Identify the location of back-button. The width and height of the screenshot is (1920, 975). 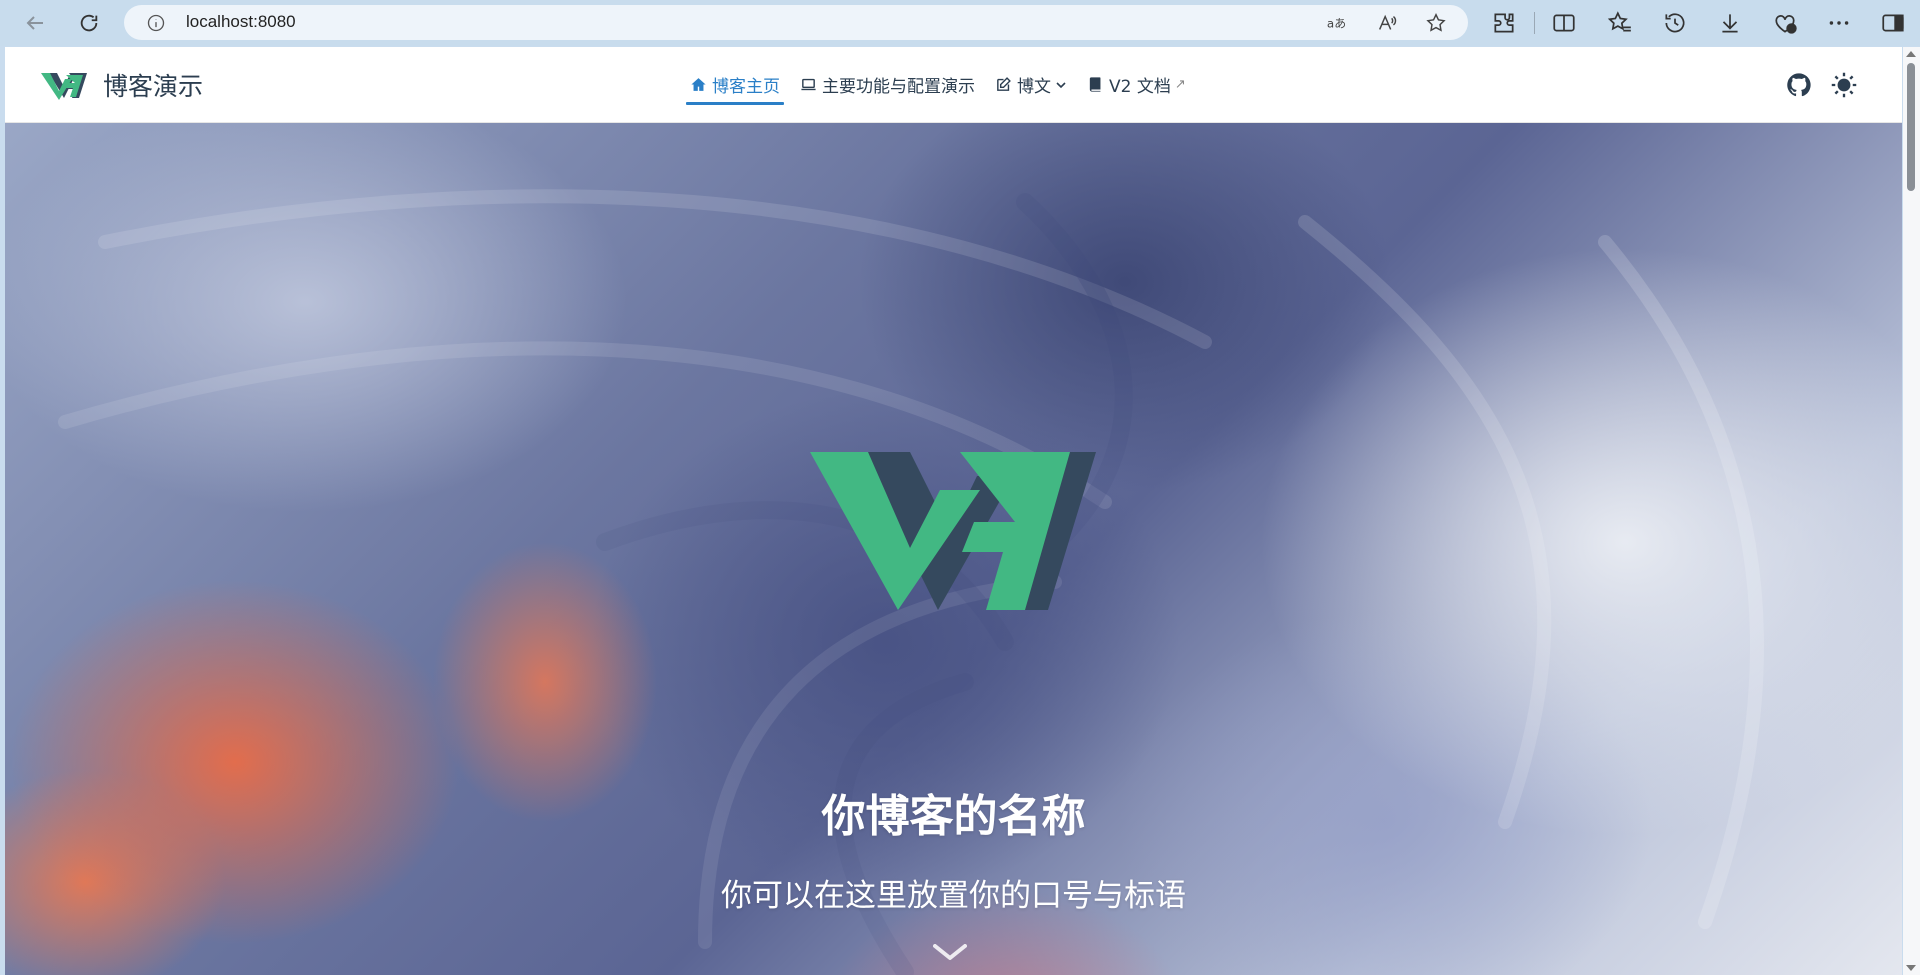
(35, 23).